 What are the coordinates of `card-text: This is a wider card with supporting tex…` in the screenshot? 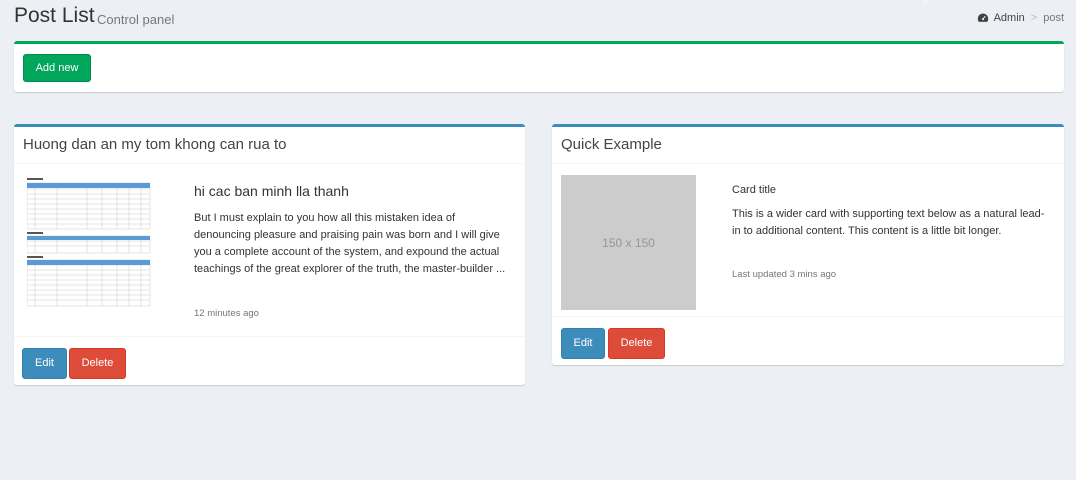 It's located at (888, 222).